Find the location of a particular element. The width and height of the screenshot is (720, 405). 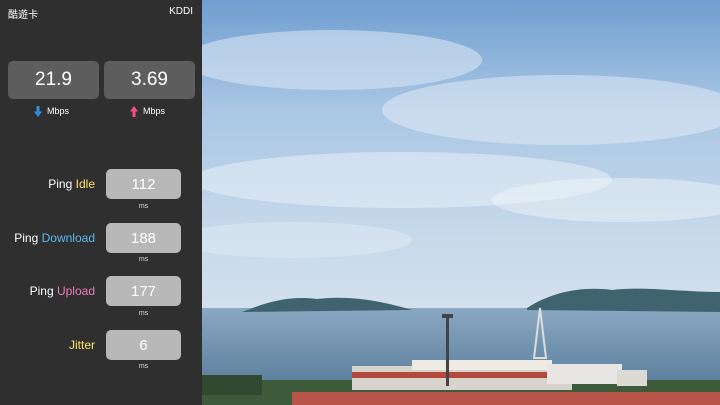

metric-label-ping-upload: Ping Upload is located at coordinates (62, 291).